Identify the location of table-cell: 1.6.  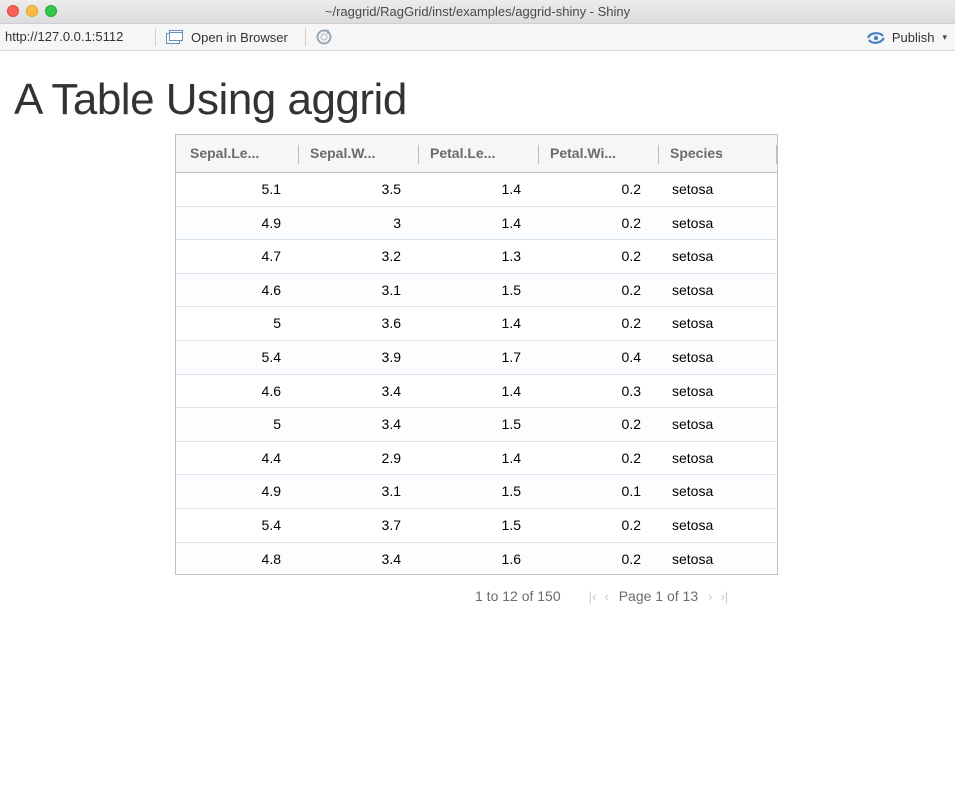
(476, 558).